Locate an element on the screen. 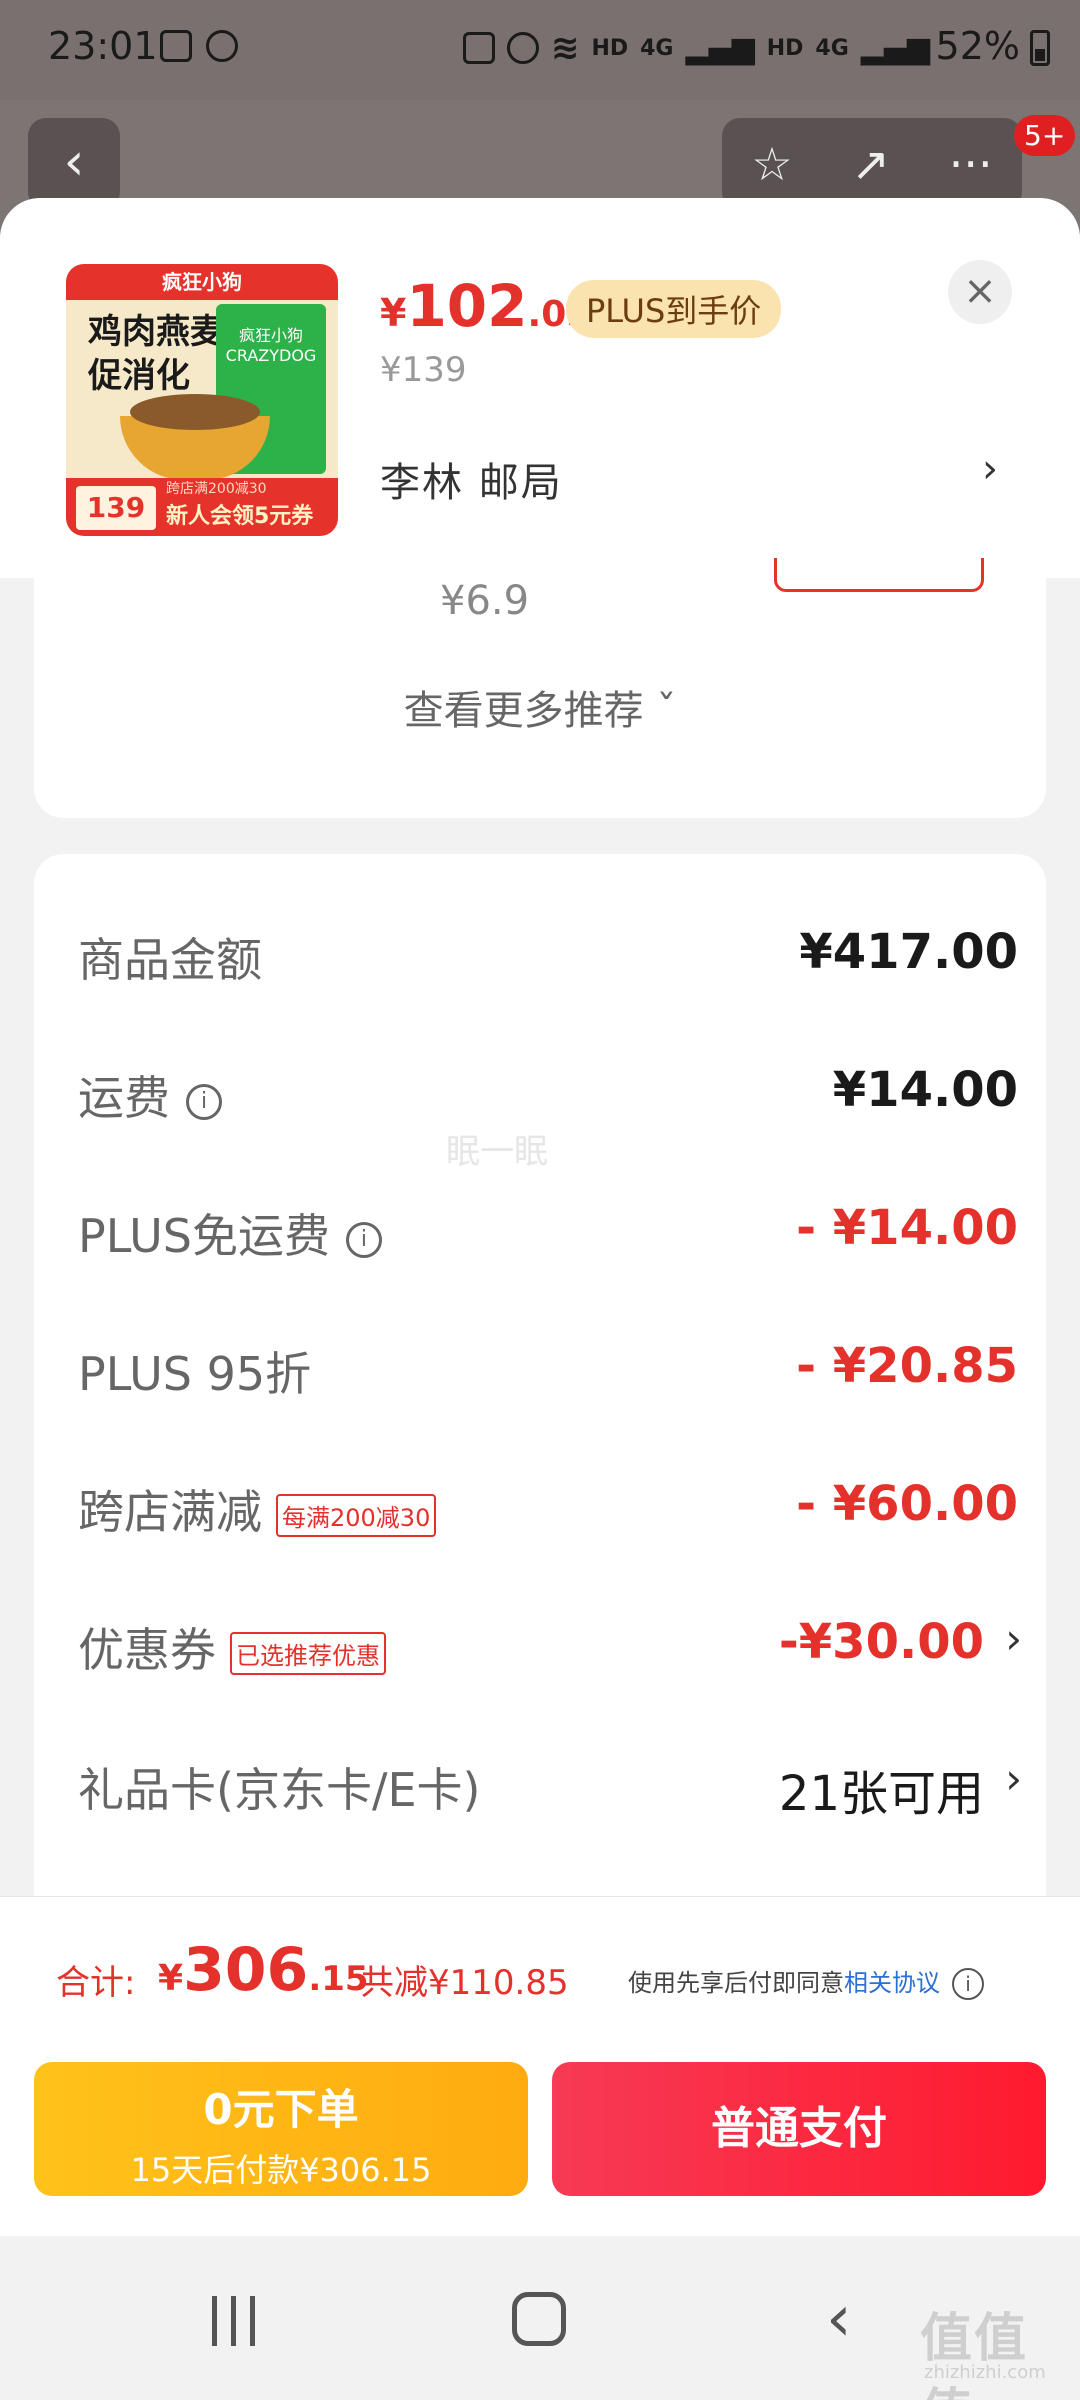  original-price: ¥139 is located at coordinates (423, 370).